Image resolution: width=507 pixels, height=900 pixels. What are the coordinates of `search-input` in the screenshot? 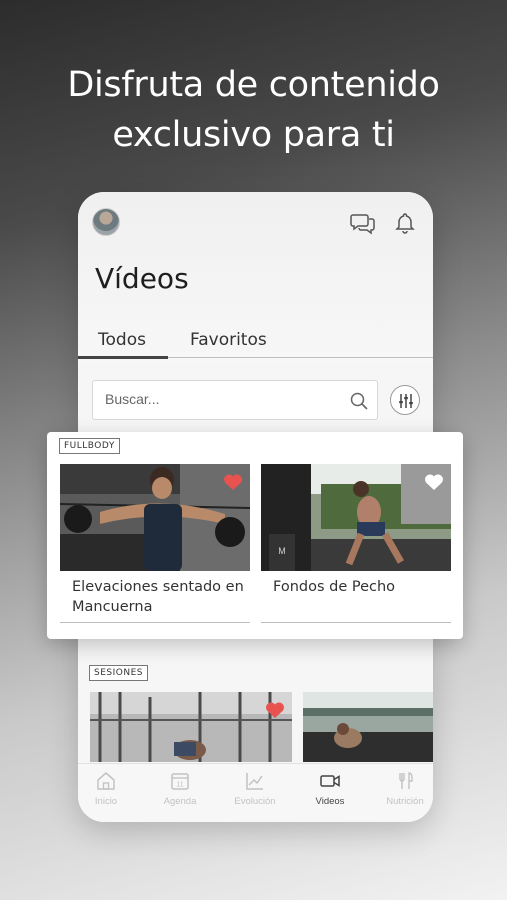 It's located at (220, 399).